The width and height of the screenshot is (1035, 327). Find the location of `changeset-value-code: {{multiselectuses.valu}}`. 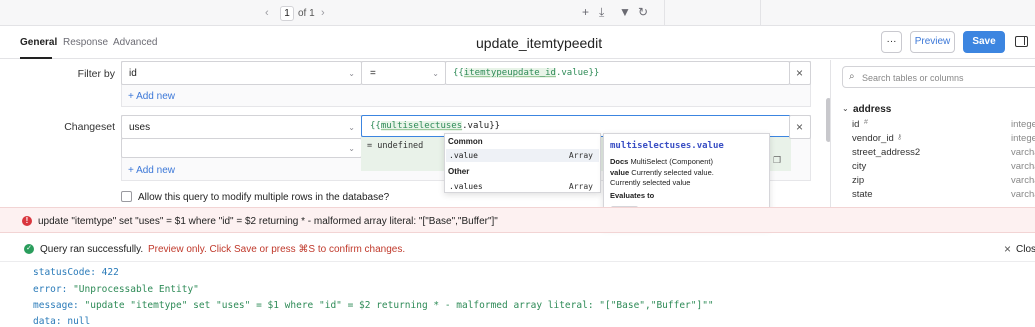

changeset-value-code: {{multiselectuses.valu}} is located at coordinates (435, 126).